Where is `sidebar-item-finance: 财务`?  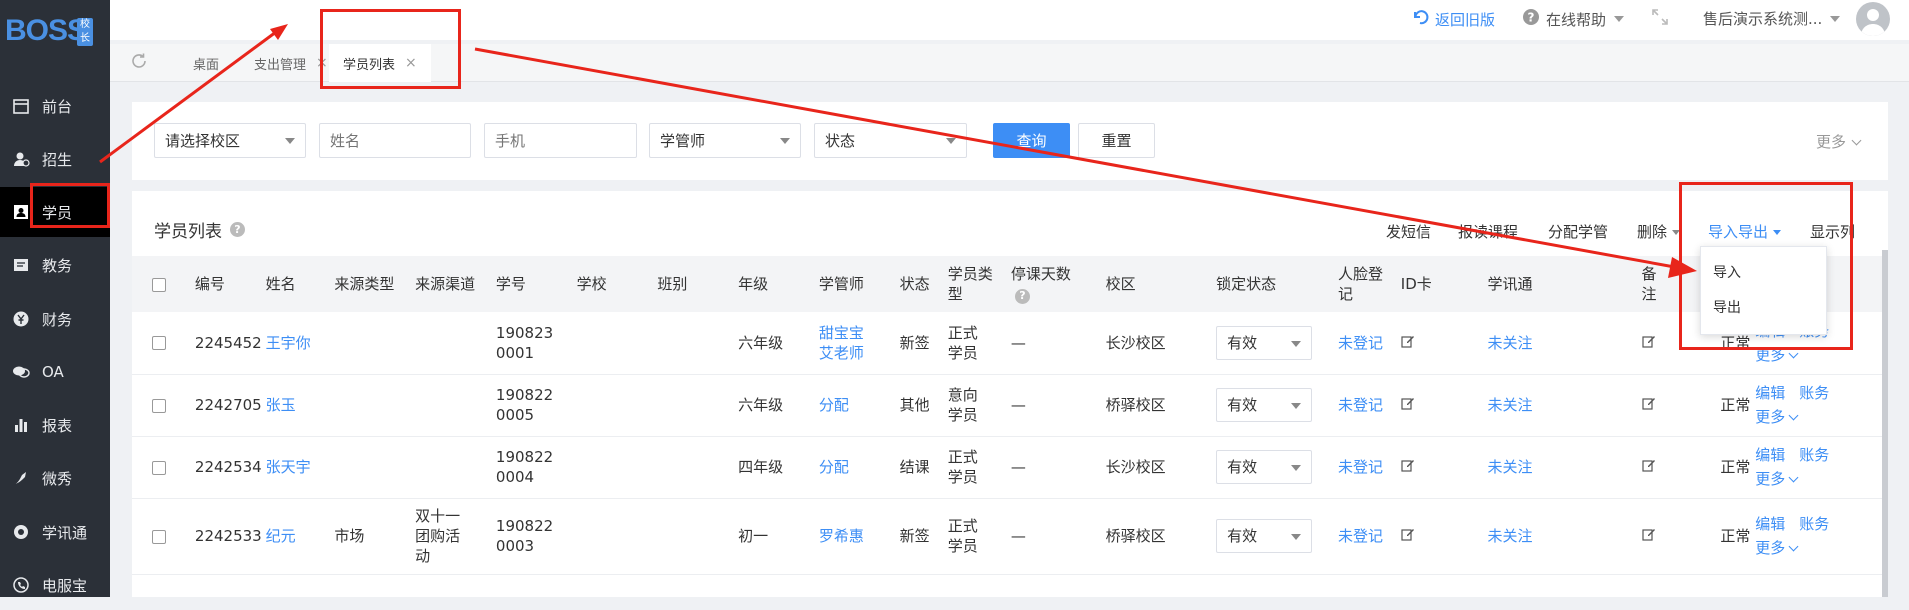 sidebar-item-finance: 财务 is located at coordinates (55, 319).